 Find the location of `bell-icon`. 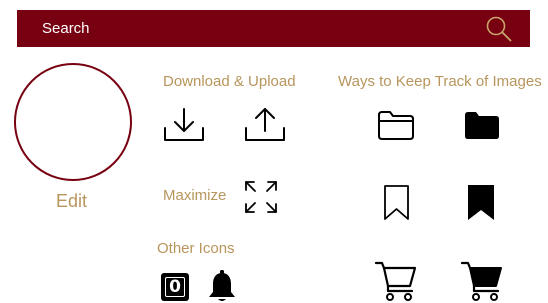

bell-icon is located at coordinates (222, 286).